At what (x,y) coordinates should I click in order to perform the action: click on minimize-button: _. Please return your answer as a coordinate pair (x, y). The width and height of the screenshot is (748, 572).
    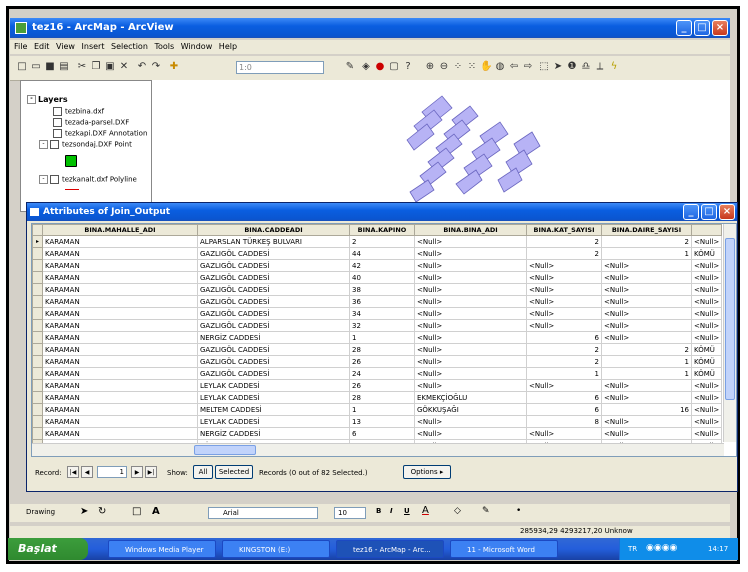
    Looking at the image, I should click on (684, 28).